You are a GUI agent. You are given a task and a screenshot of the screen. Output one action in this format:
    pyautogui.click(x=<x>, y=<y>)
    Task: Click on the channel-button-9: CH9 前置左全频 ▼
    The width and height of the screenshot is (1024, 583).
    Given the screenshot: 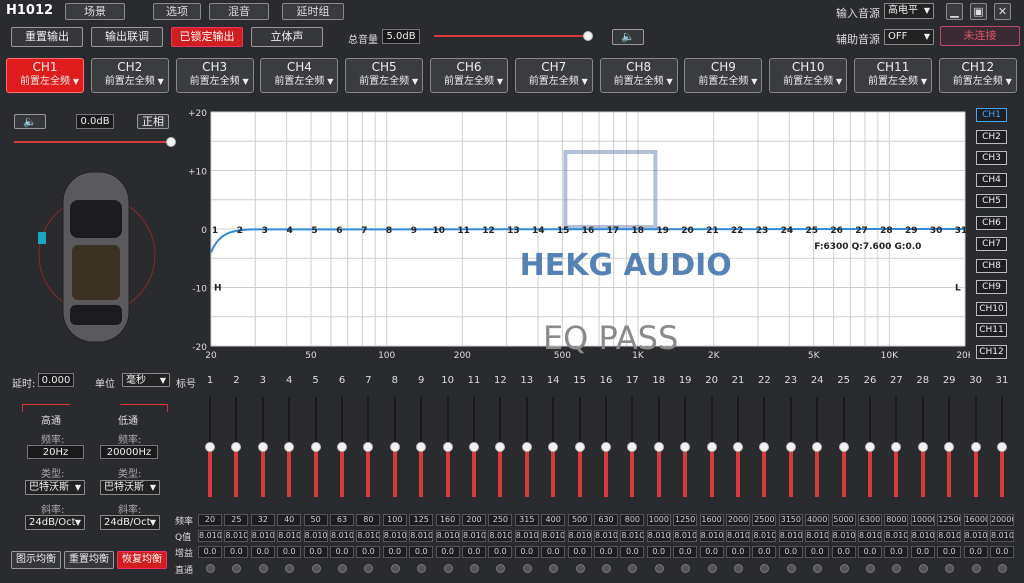 What is the action you would take?
    pyautogui.click(x=723, y=75)
    